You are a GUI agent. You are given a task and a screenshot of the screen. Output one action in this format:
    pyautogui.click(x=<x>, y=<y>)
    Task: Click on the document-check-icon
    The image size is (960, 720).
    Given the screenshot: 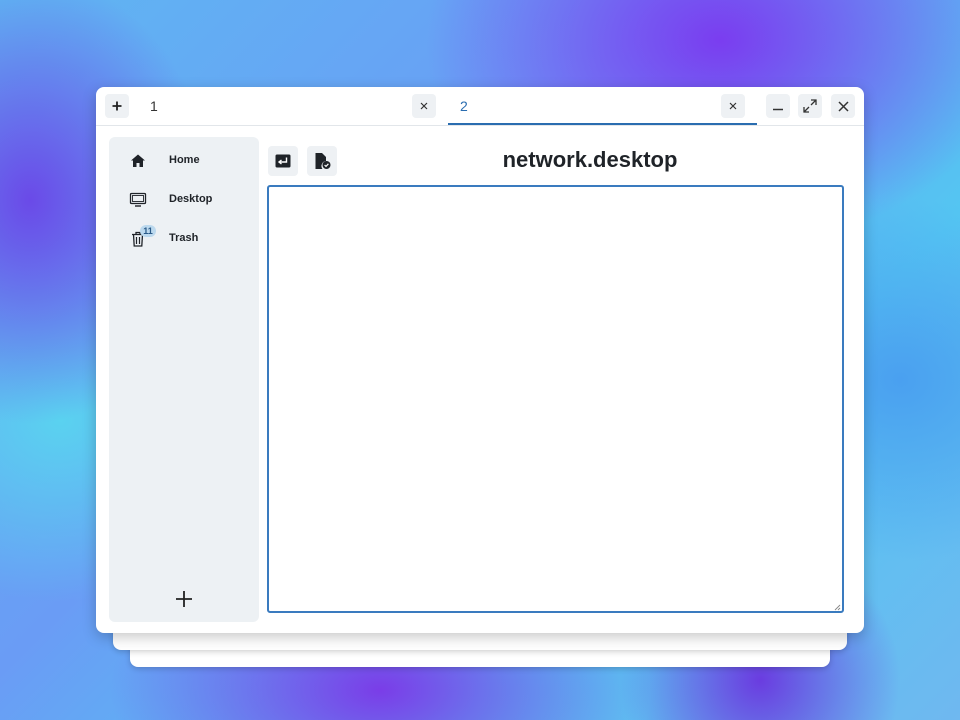 What is the action you would take?
    pyautogui.click(x=323, y=161)
    